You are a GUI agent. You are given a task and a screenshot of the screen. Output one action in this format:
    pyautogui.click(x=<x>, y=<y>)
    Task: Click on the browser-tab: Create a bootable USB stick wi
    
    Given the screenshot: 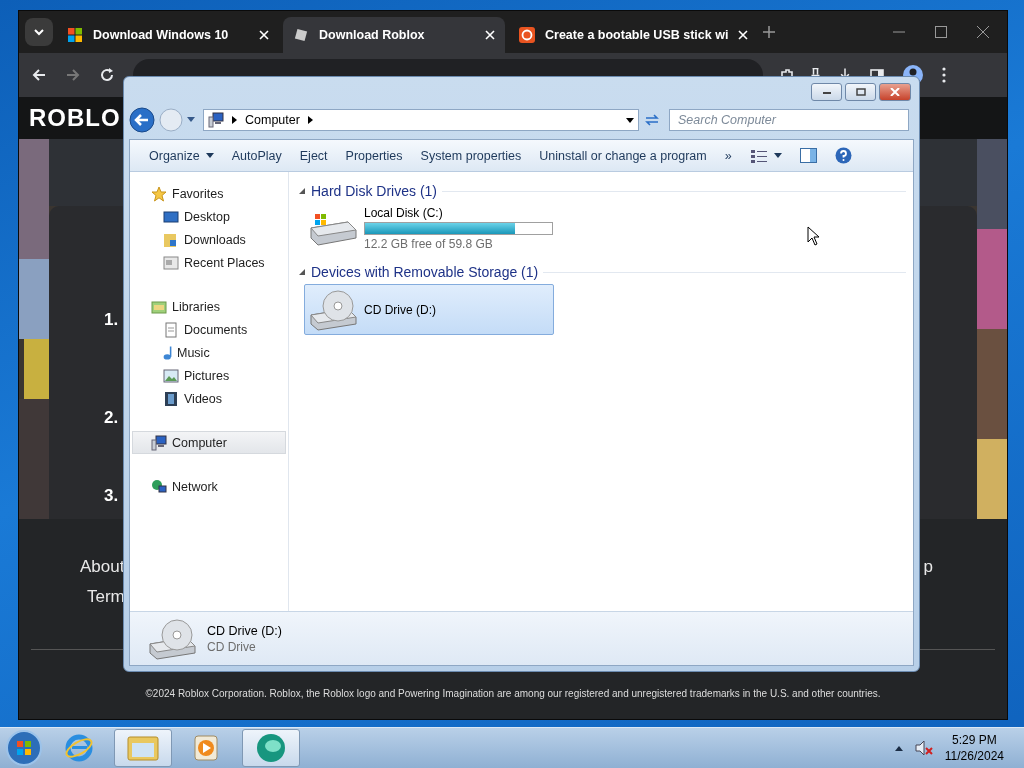 What is the action you would take?
    pyautogui.click(x=634, y=35)
    